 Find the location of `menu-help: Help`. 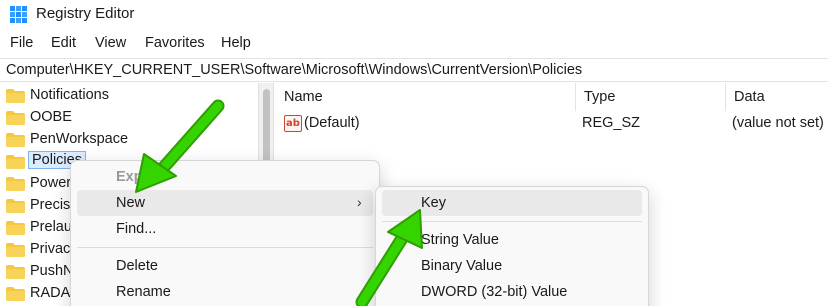

menu-help: Help is located at coordinates (236, 43).